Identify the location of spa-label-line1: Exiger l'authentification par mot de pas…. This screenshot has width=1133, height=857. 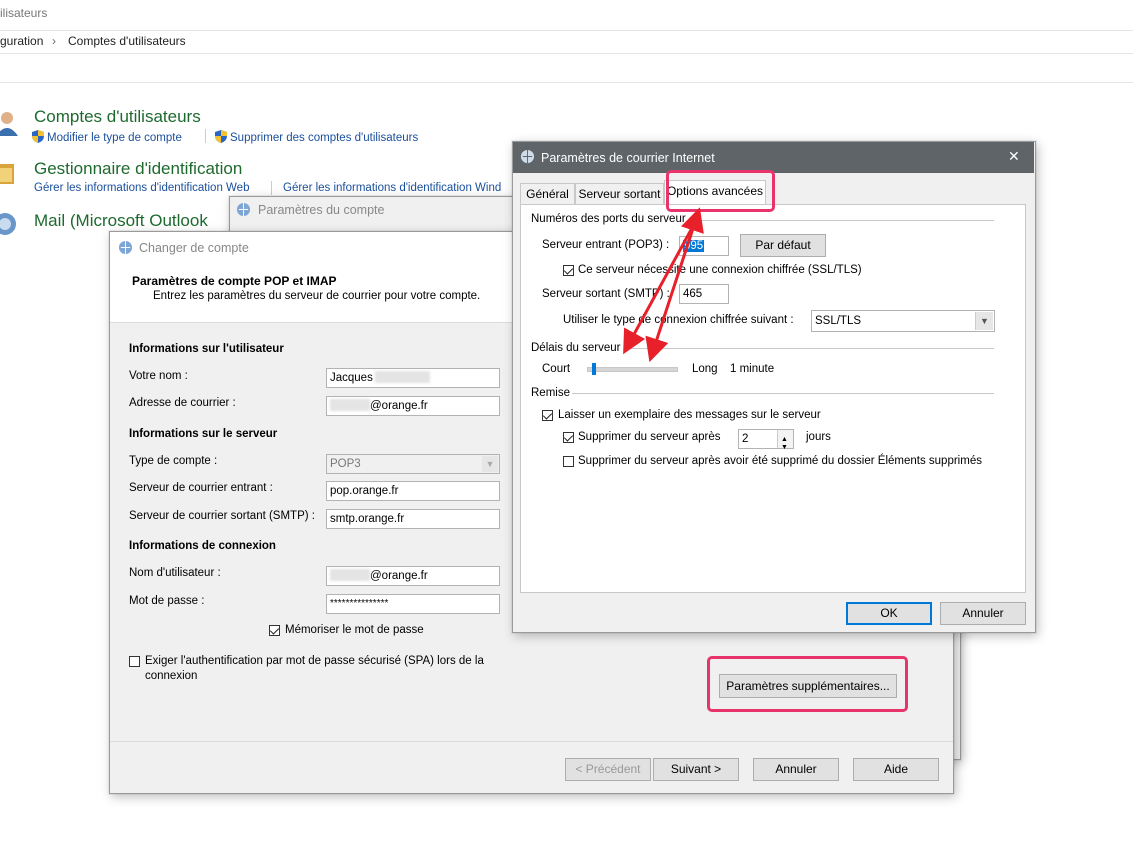
(314, 661).